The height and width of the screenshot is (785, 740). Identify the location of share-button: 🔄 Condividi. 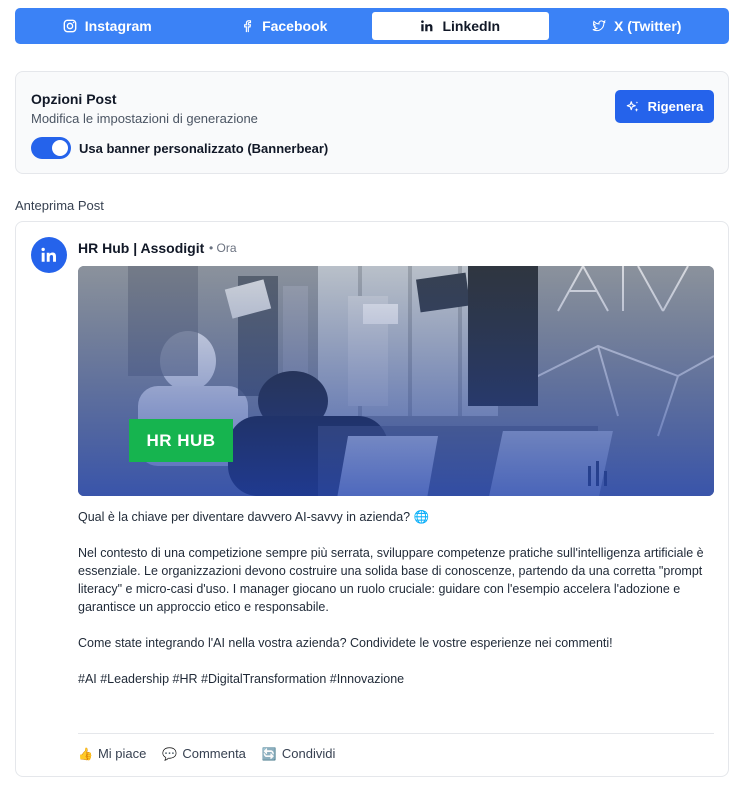
(298, 753).